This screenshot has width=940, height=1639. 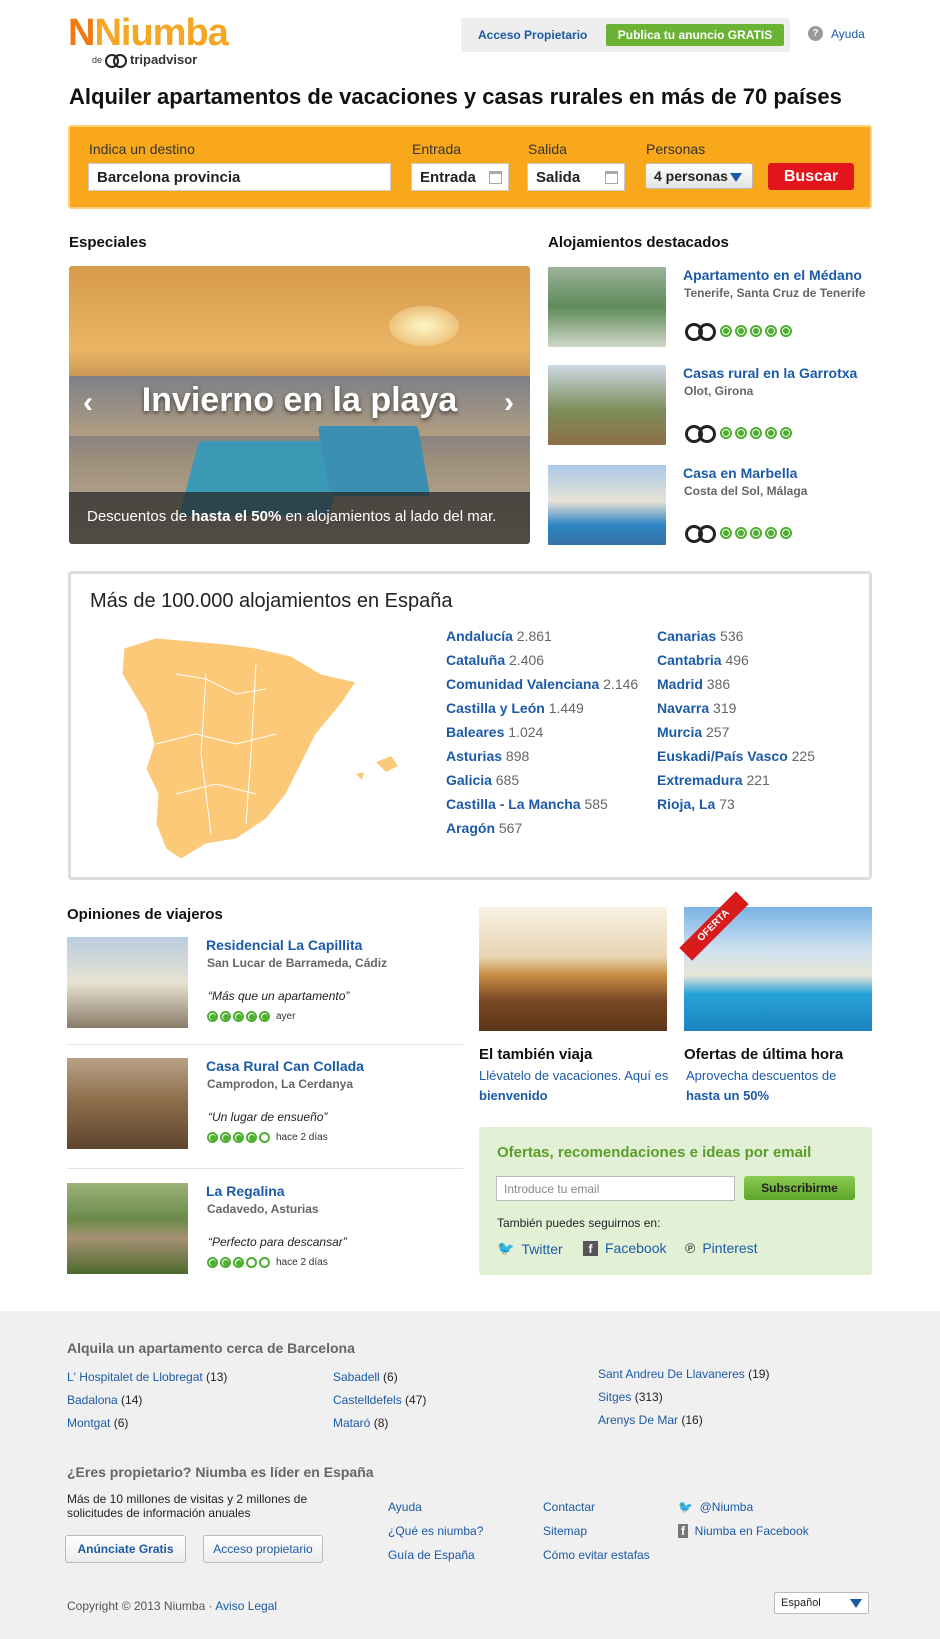 What do you see at coordinates (576, 177) in the screenshot?
I see `checkout-input: Salida` at bounding box center [576, 177].